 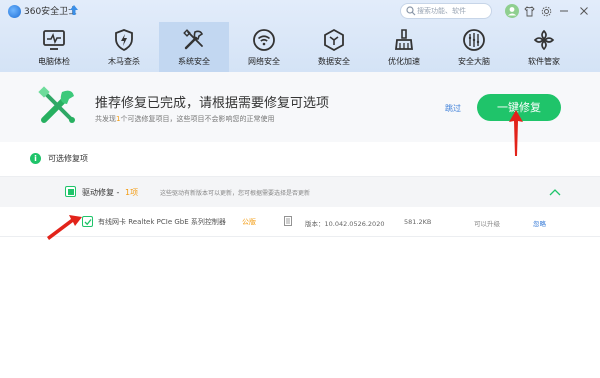 What do you see at coordinates (264, 40) in the screenshot?
I see `wifi-icon` at bounding box center [264, 40].